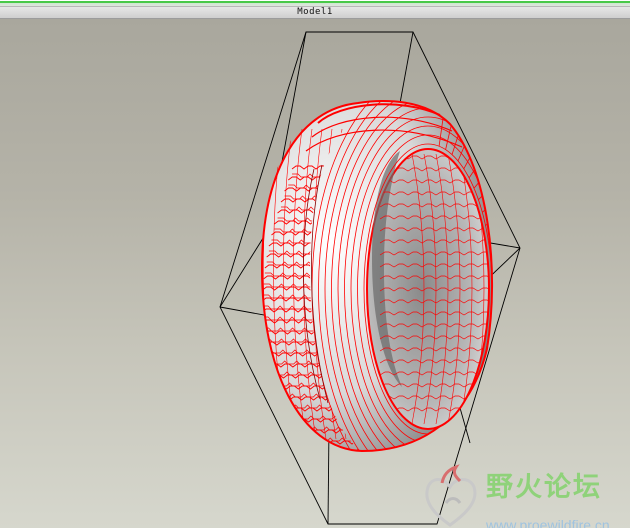 The image size is (630, 528). I want to click on watermark-url: www.proewildfire.cn, so click(548, 522).